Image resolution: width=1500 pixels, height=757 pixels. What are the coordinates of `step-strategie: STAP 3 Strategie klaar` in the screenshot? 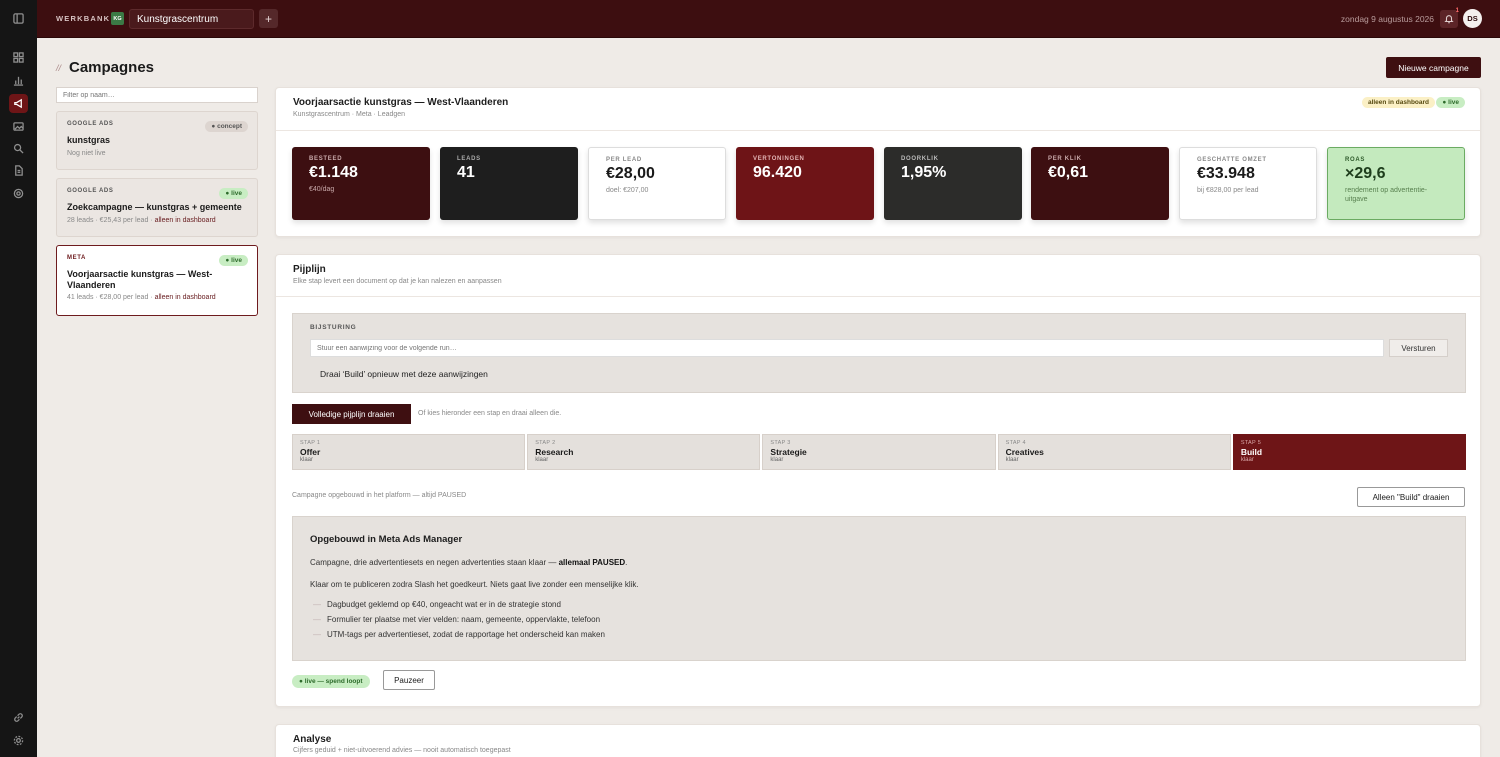 It's located at (879, 452).